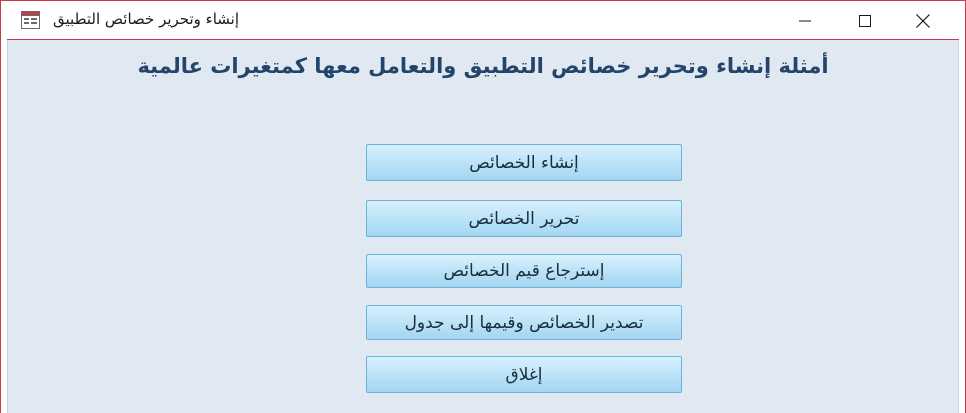 The height and width of the screenshot is (413, 966). I want to click on close-button, so click(923, 20).